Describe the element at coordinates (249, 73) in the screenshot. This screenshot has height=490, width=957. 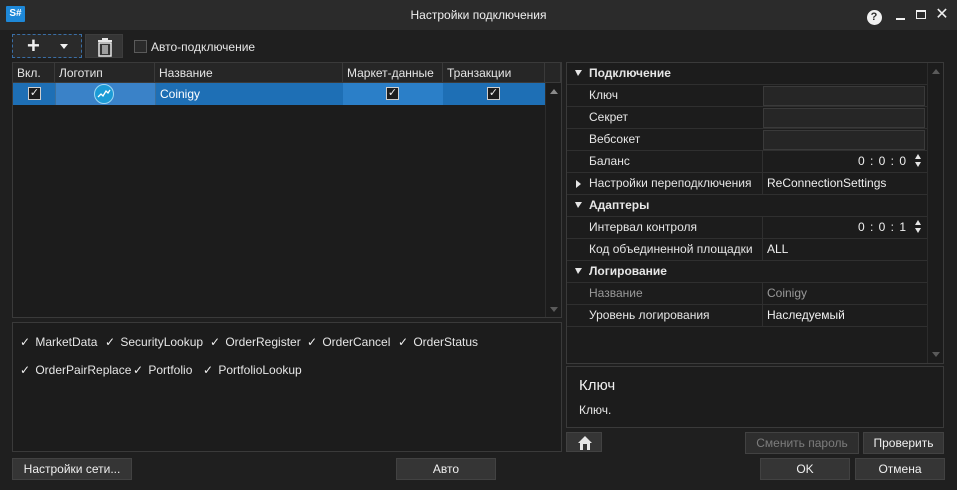
I see `column-header-name: Название` at that location.